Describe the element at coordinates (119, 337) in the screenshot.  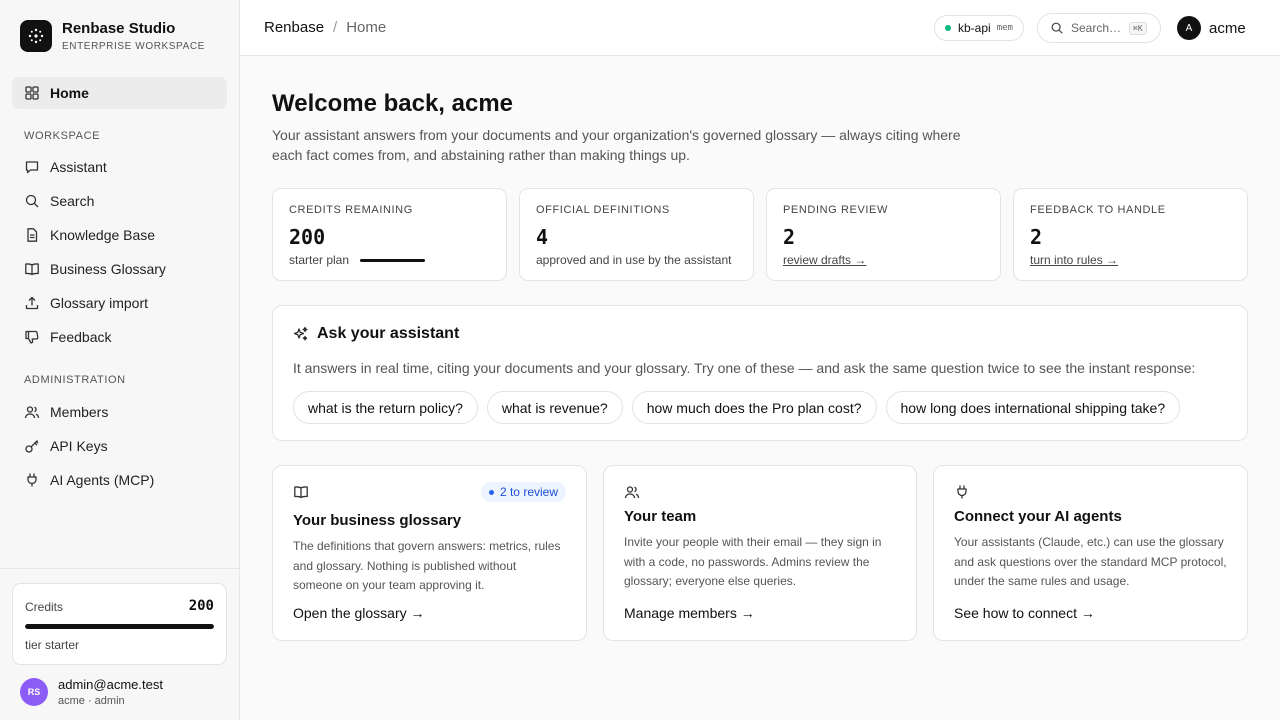
I see `sidebar-item-feedback: Feedback` at that location.